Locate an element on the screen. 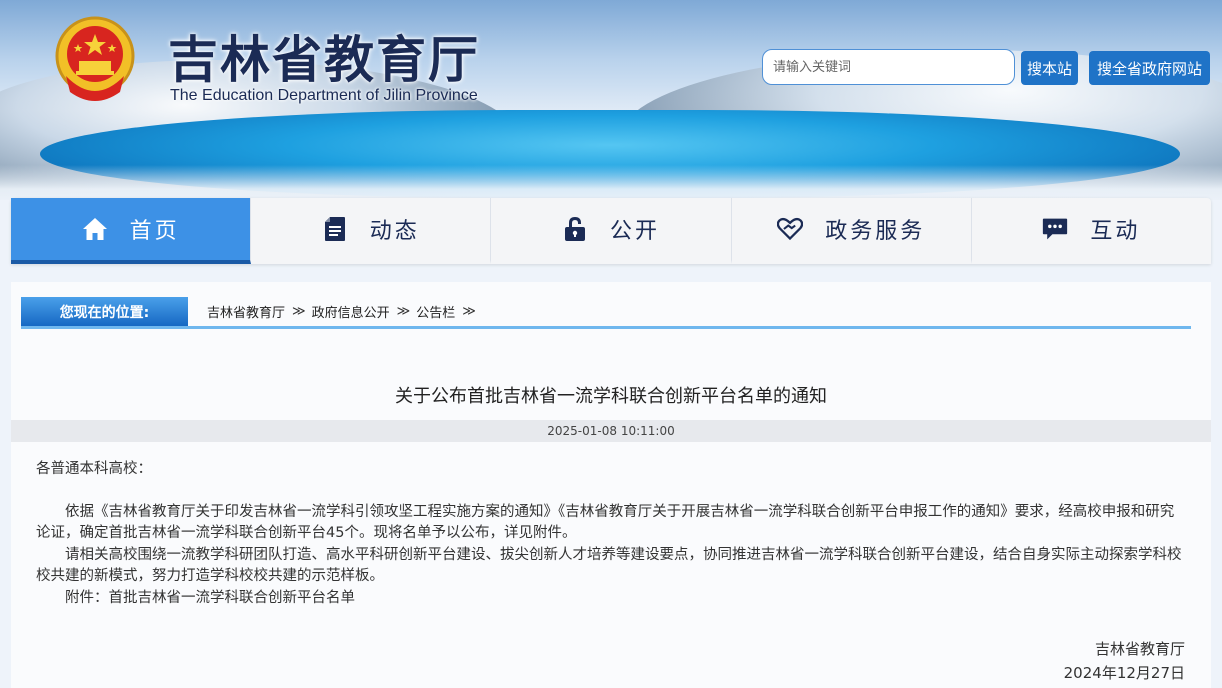  document-icon is located at coordinates (335, 229).